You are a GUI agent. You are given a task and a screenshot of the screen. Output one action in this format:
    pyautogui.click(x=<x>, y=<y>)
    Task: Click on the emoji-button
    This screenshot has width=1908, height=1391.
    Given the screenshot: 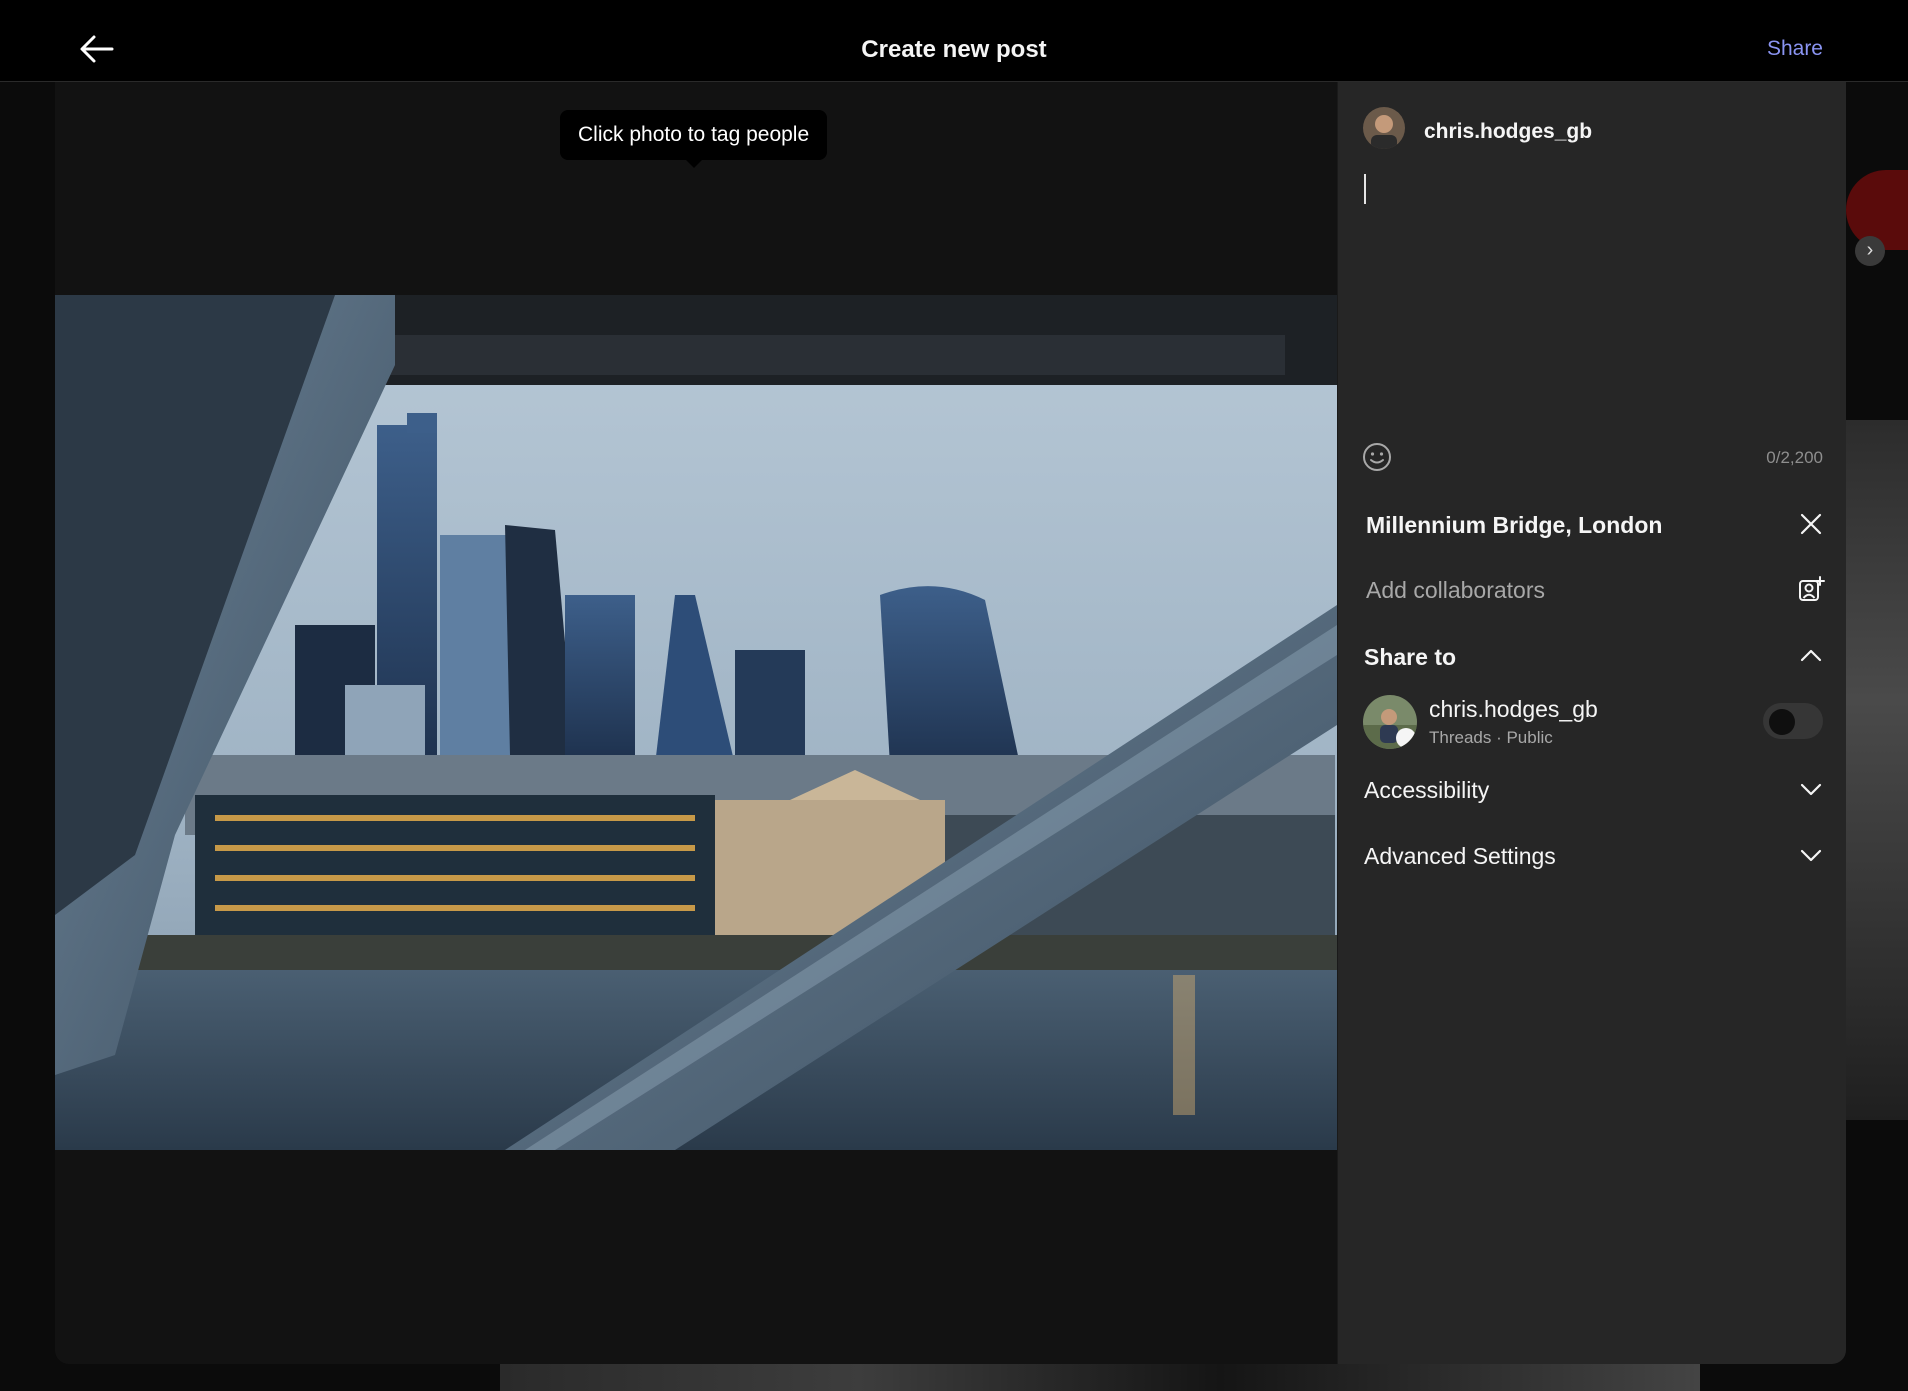 What is the action you would take?
    pyautogui.click(x=1377, y=457)
    